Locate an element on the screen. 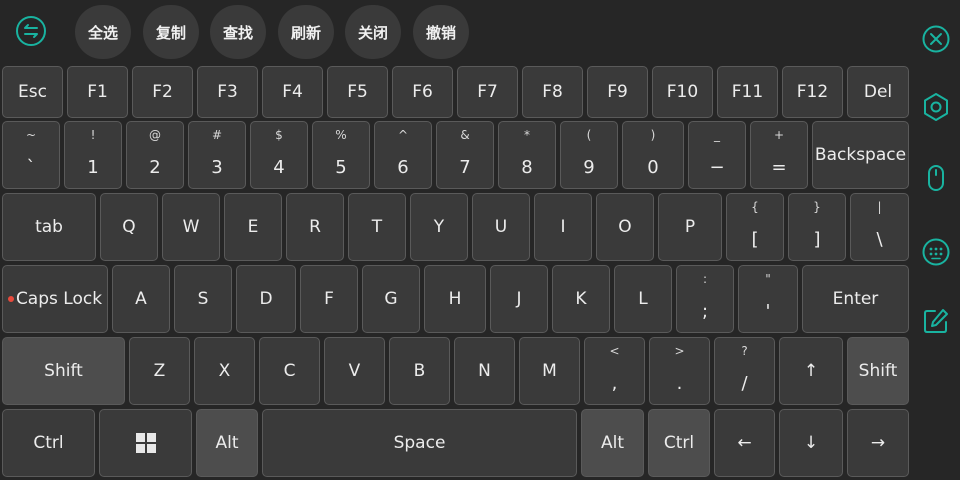 The width and height of the screenshot is (960, 480). key-arrow-left: ← is located at coordinates (744, 443).